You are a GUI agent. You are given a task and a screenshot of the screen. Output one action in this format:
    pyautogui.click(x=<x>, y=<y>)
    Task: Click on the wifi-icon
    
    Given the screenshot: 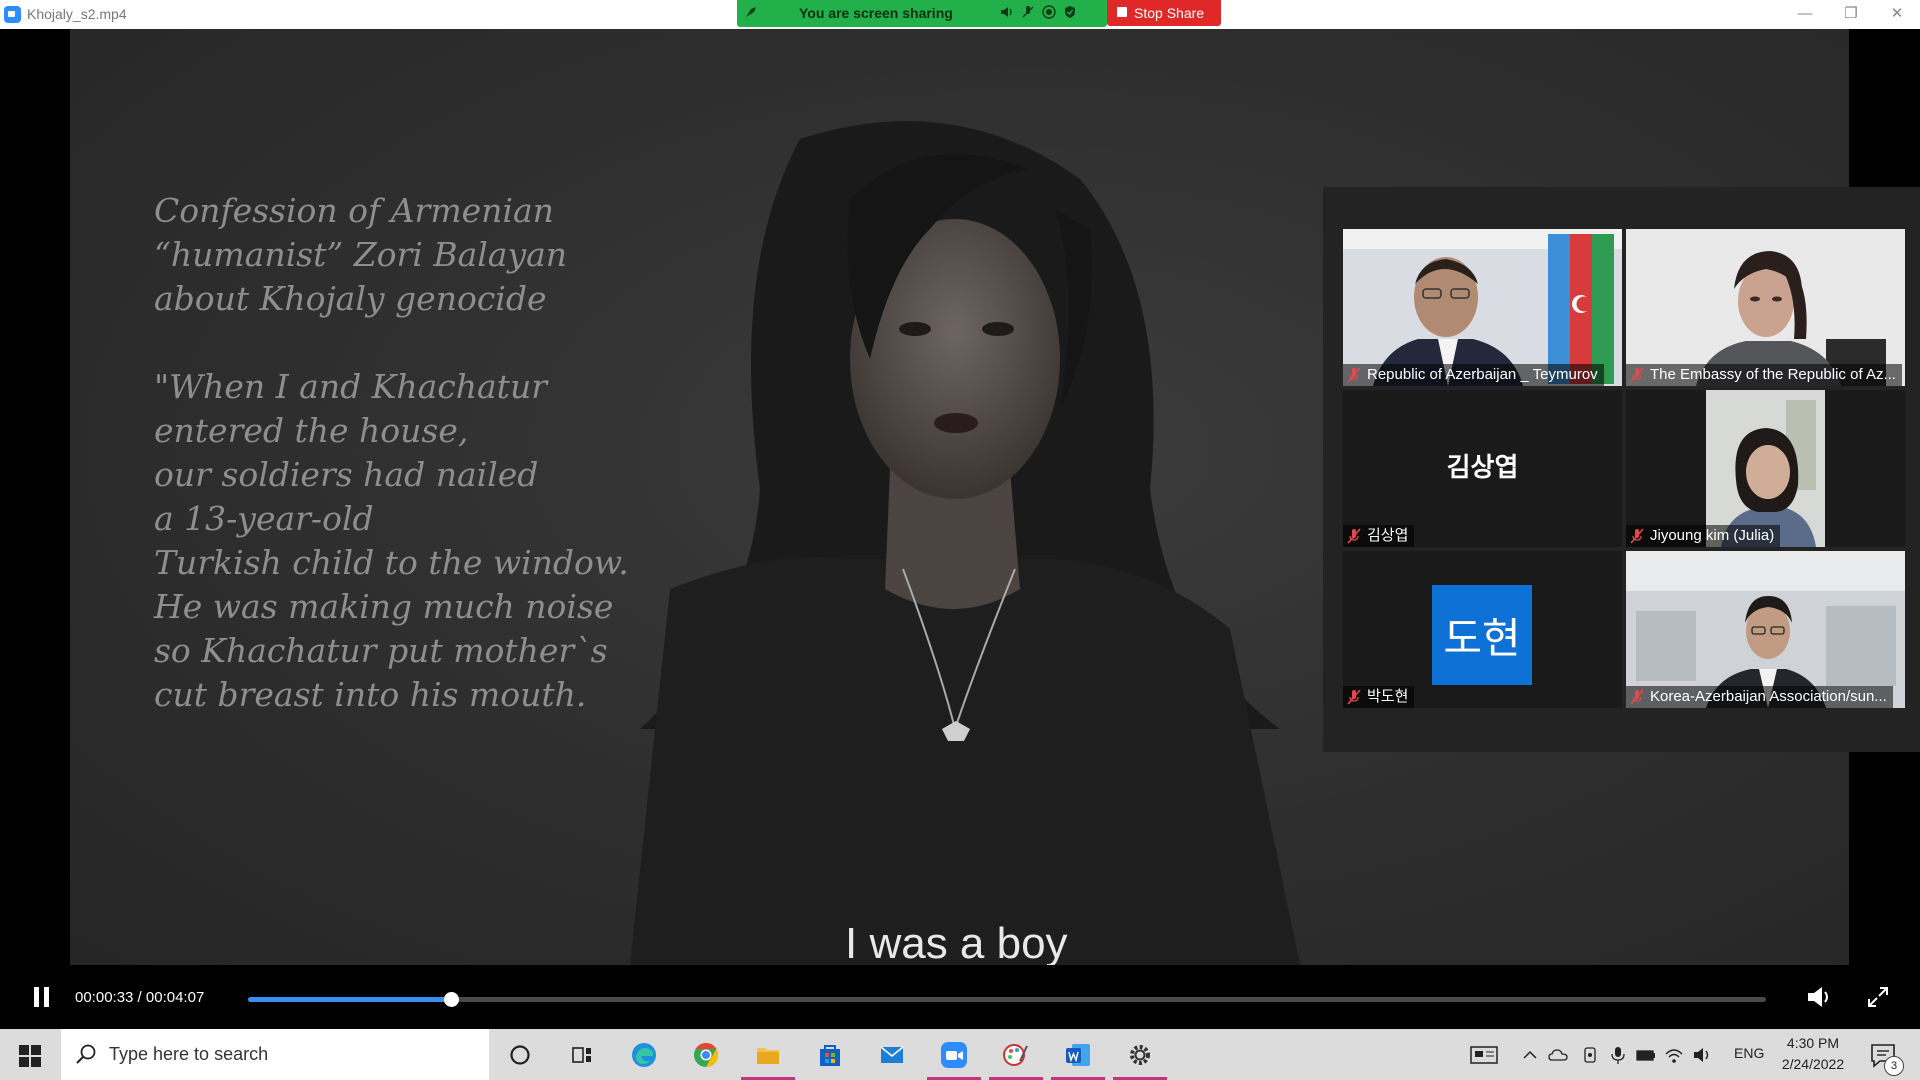 What is the action you would take?
    pyautogui.click(x=1674, y=1055)
    